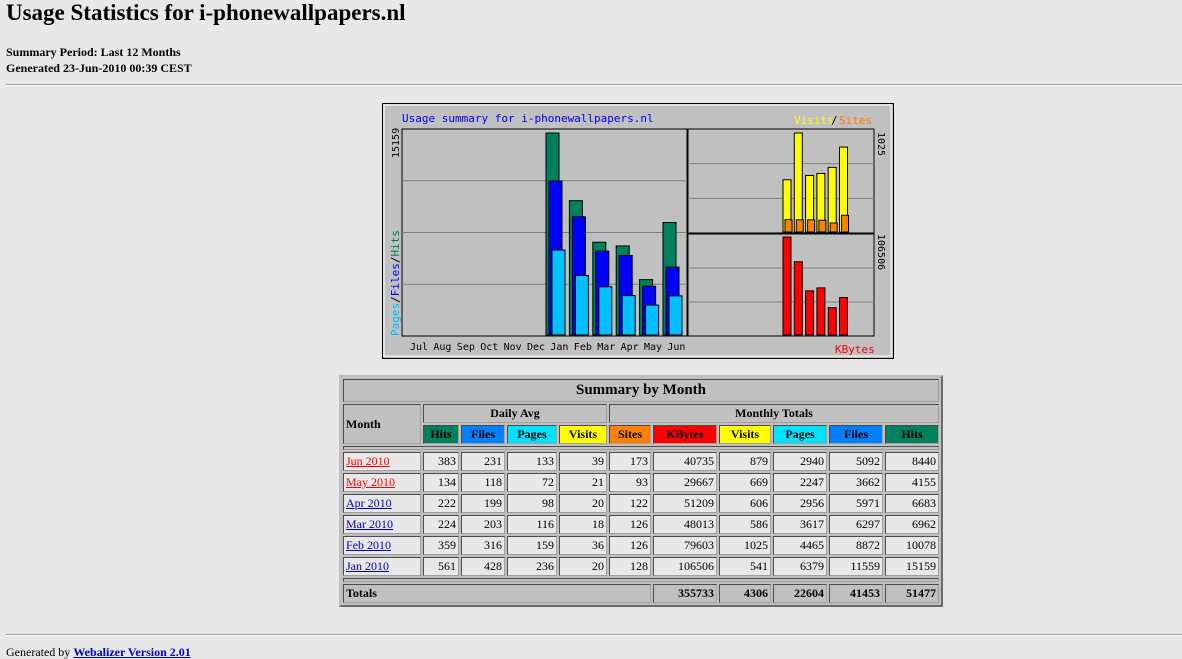  Describe the element at coordinates (131, 652) in the screenshot. I see `webalizer-link: Webalizer Version 2.01` at that location.